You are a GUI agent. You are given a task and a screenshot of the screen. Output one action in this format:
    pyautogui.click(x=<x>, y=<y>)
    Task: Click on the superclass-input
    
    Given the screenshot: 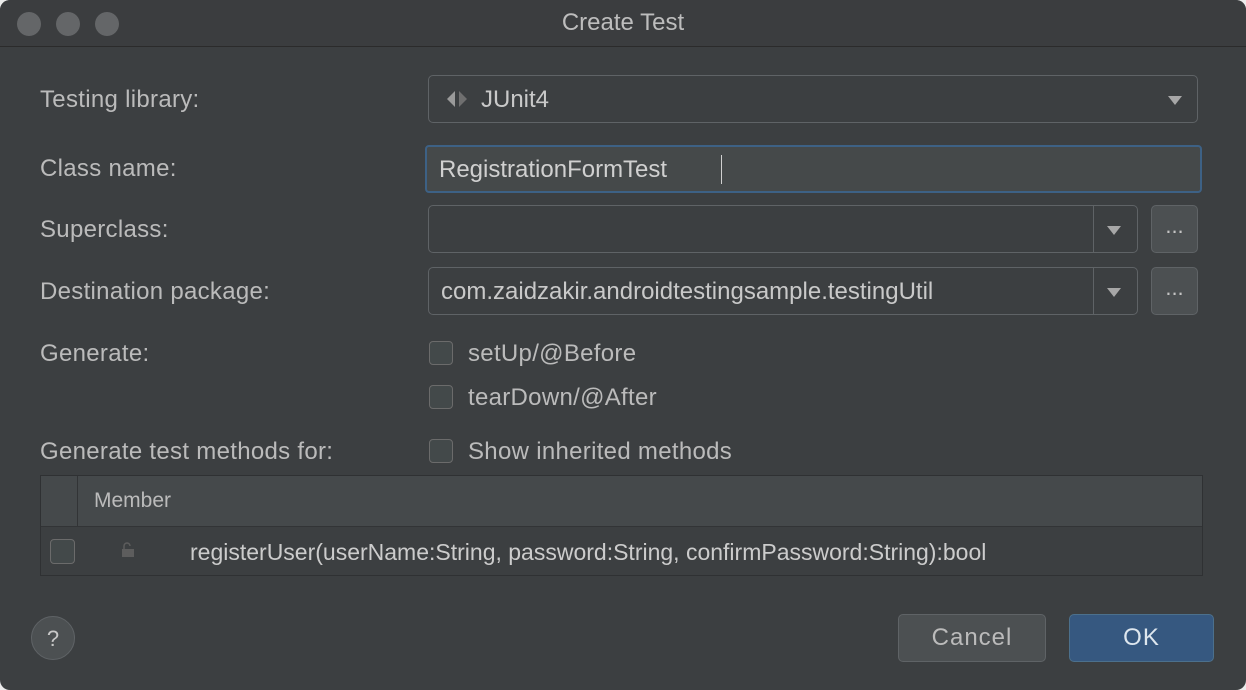 What is the action you would take?
    pyautogui.click(x=783, y=229)
    